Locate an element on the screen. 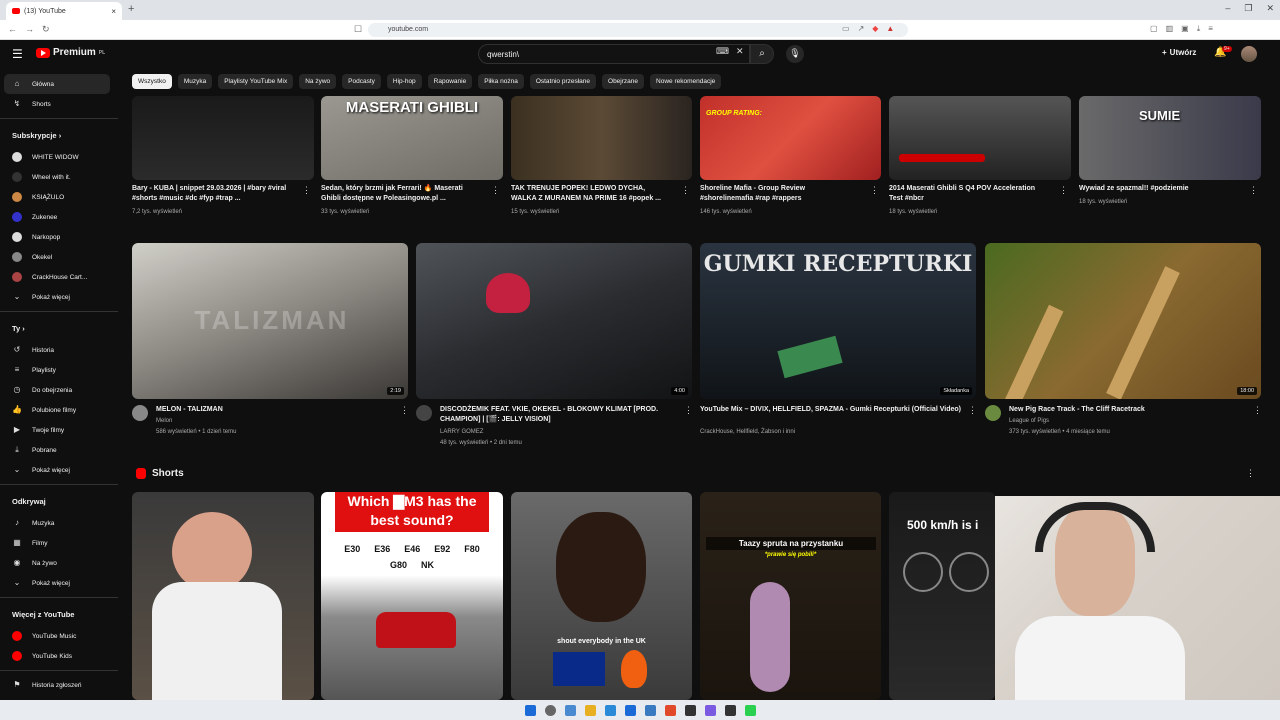  video-title: Wywiad ze spazmal!! #podziemie is located at coordinates (1159, 189).